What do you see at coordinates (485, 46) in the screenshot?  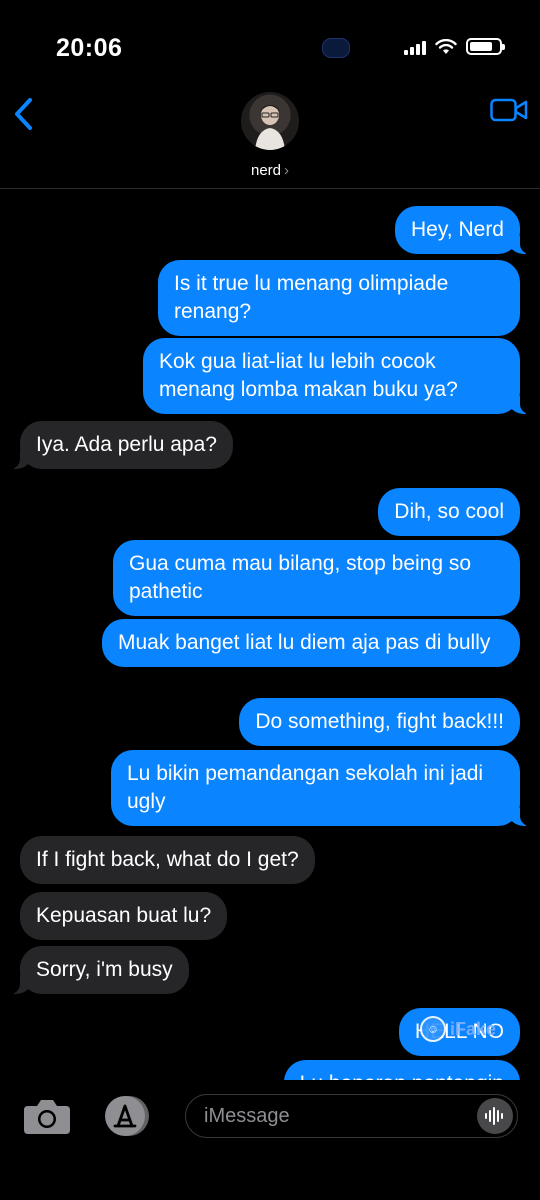 I see `battery-icon` at bounding box center [485, 46].